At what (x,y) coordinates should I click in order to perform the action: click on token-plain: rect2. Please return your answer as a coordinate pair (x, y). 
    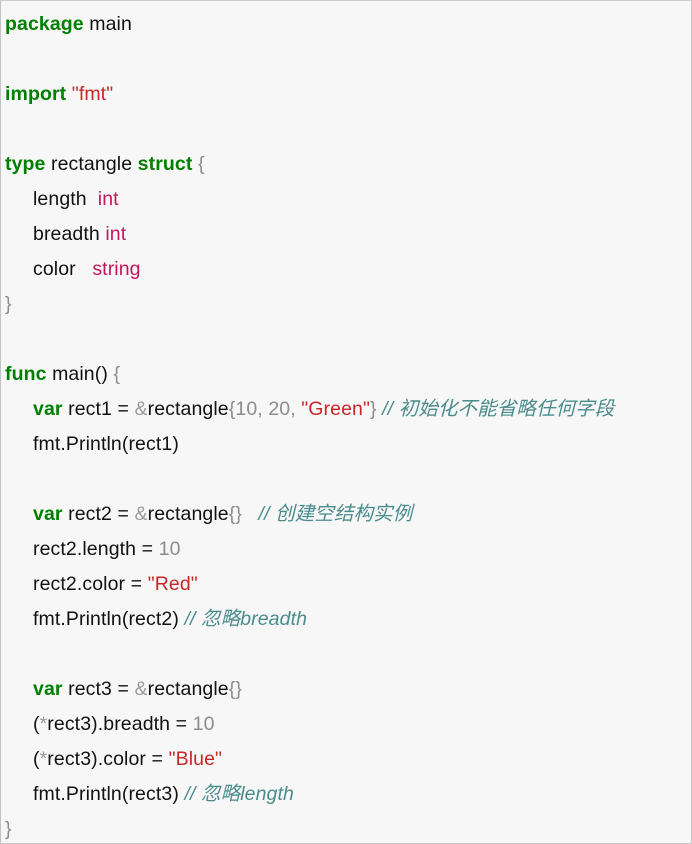
    Looking at the image, I should click on (90, 514).